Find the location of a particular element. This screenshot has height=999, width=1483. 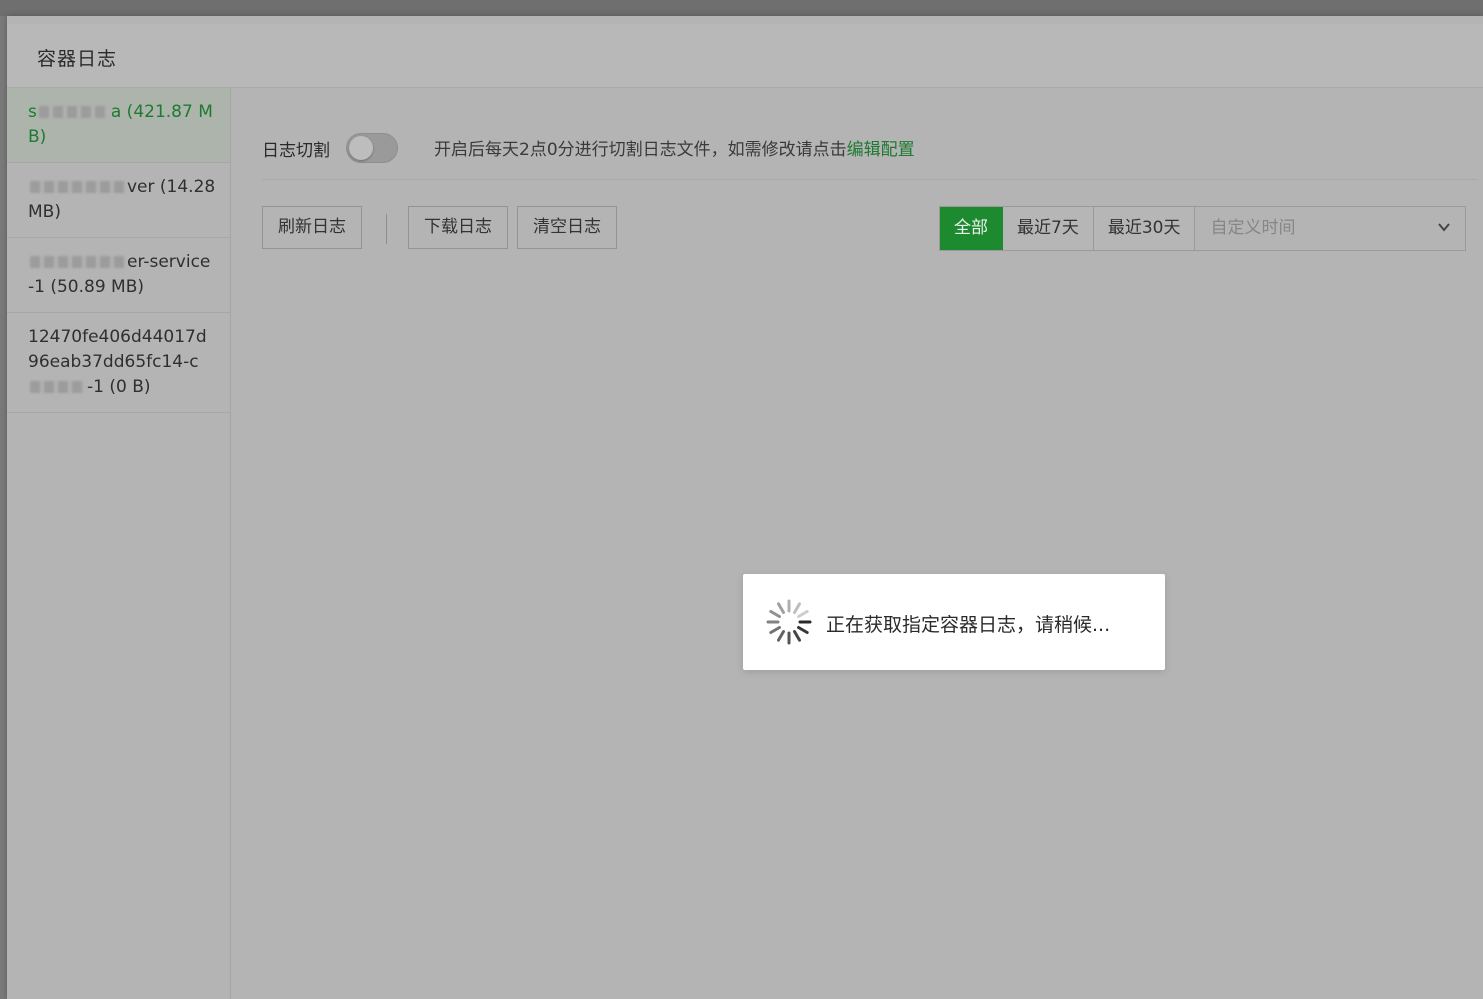

toolbar-divider is located at coordinates (386, 229).